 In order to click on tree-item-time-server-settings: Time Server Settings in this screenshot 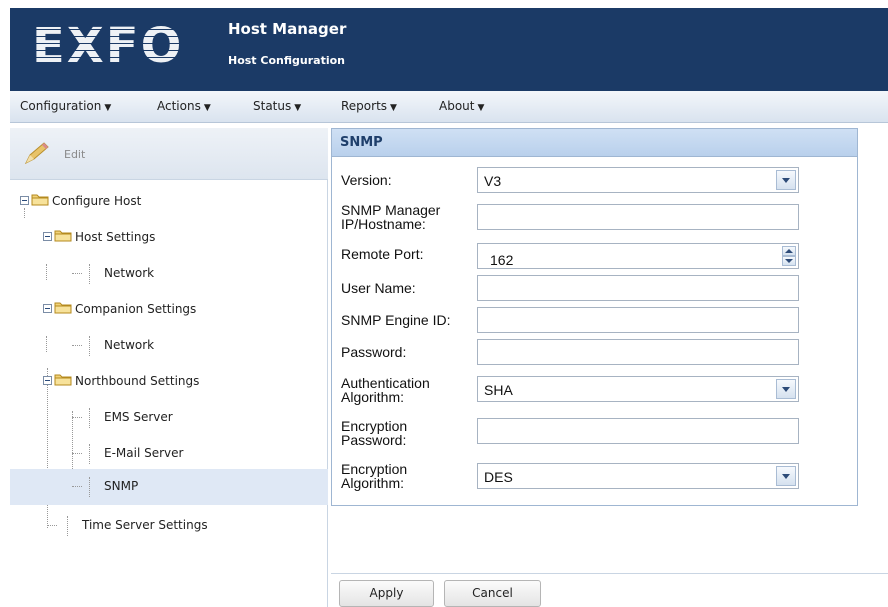, I will do `click(169, 526)`.